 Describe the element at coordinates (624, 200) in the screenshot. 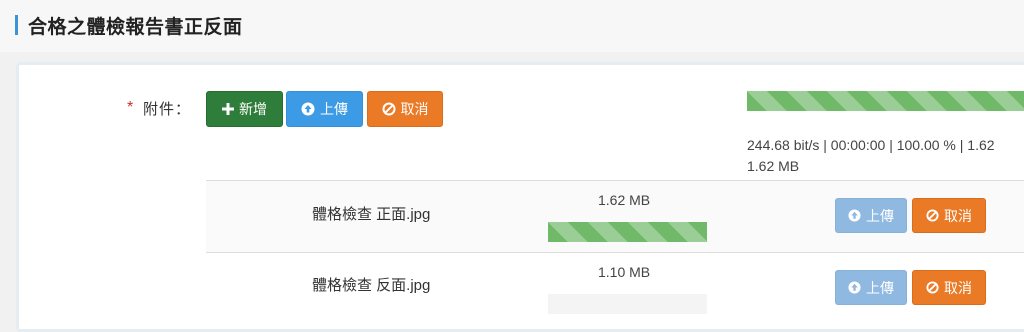

I see `file-size: 1.62 MB` at that location.